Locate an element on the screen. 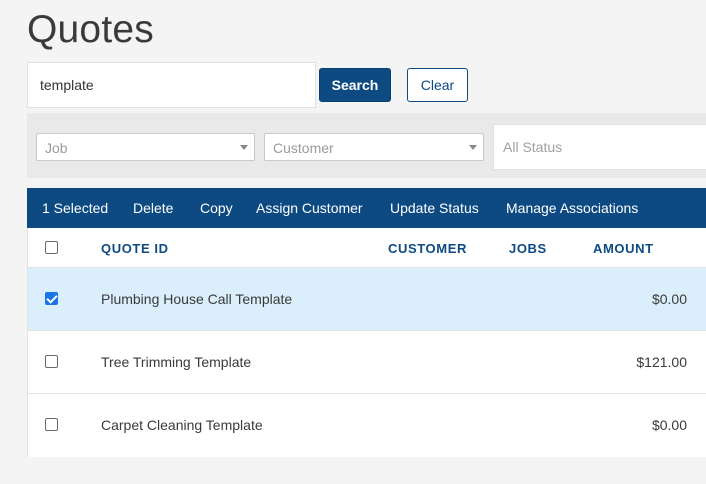 The height and width of the screenshot is (484, 706). select-all-checkbox is located at coordinates (51, 247).